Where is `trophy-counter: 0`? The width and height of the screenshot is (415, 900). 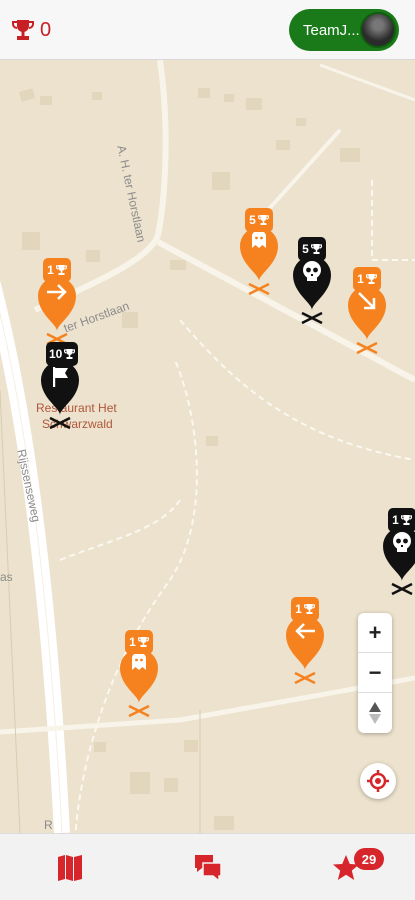 trophy-counter: 0 is located at coordinates (31, 30).